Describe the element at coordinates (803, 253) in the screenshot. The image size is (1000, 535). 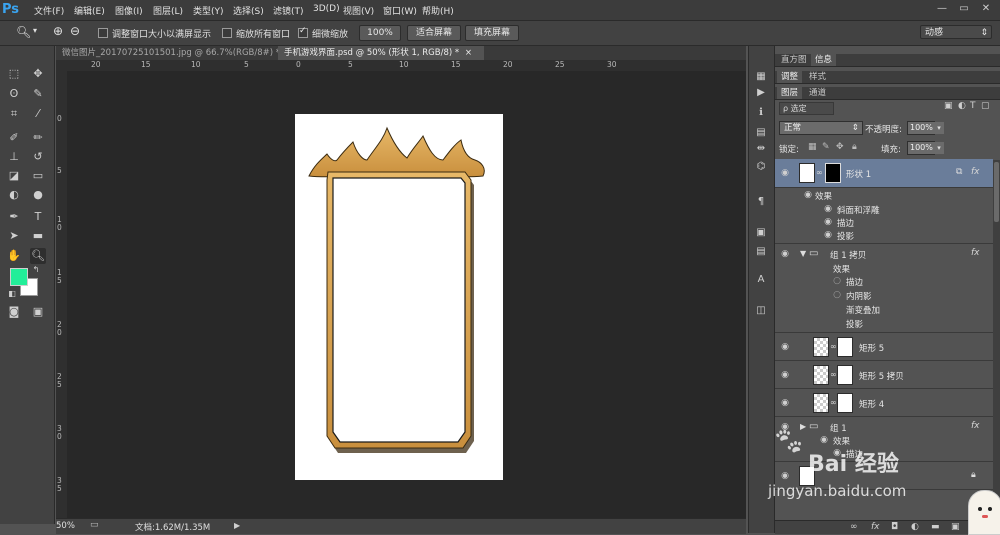
I see `expand-arrow-icon: ▼` at that location.